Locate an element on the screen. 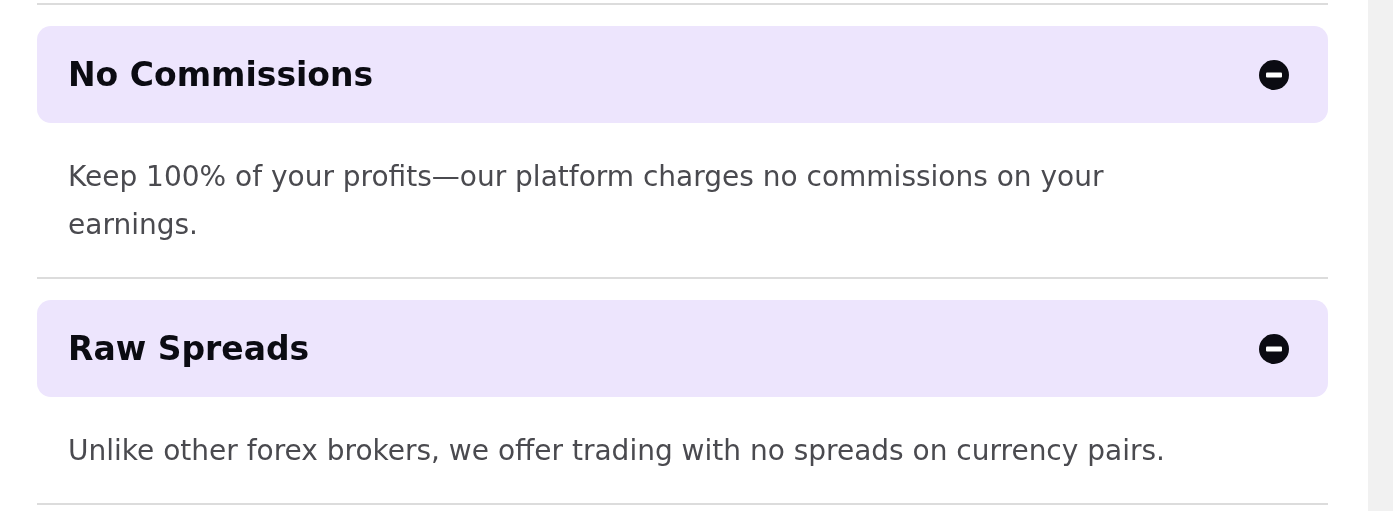  answer-text: Unlike other forex brokers, we offer trading with no spreads on currency pairs. is located at coordinates (617, 451).